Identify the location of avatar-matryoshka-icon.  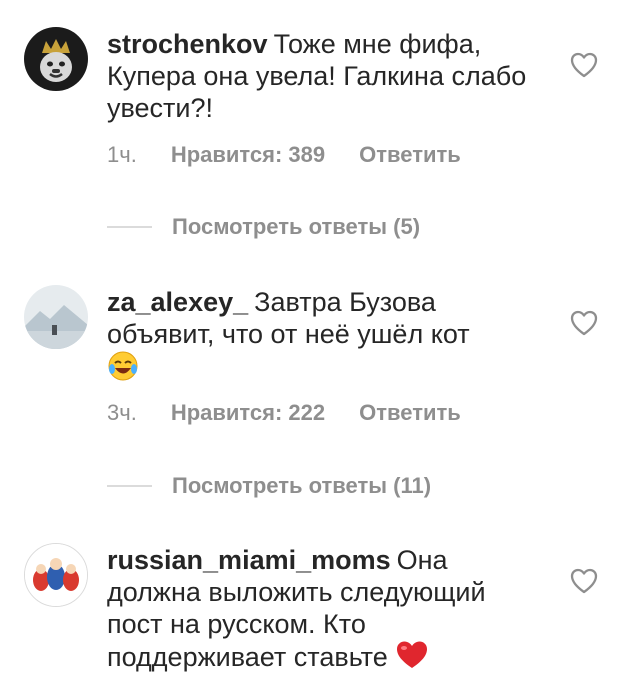
(56, 575).